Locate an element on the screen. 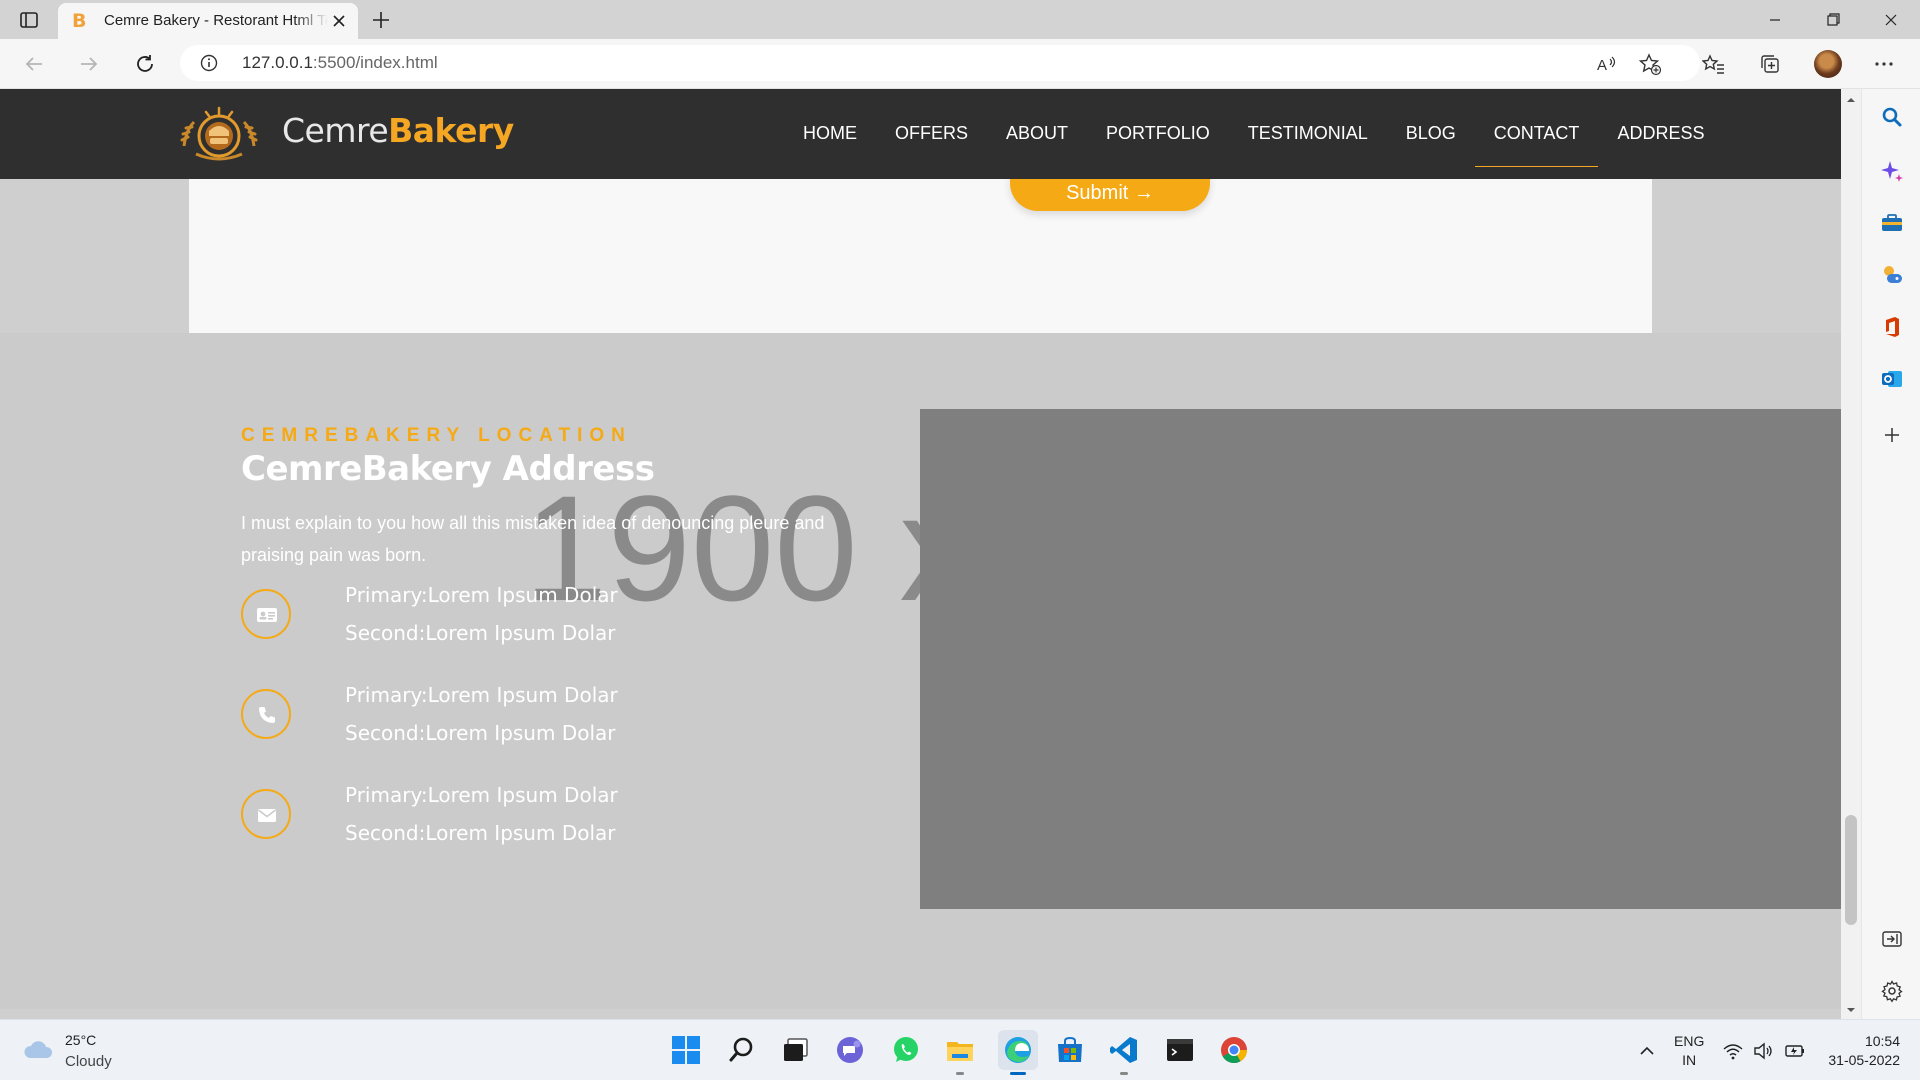 The height and width of the screenshot is (1080, 1920). nav-portfolio: PORTFOLIO is located at coordinates (1158, 134).